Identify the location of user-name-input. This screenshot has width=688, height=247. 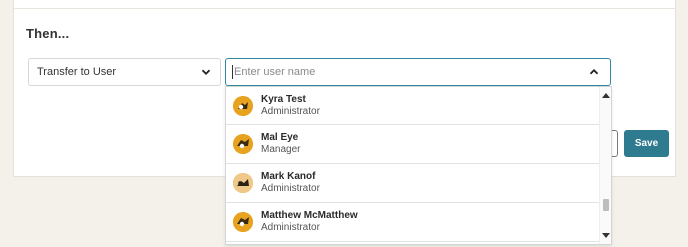
(411, 72).